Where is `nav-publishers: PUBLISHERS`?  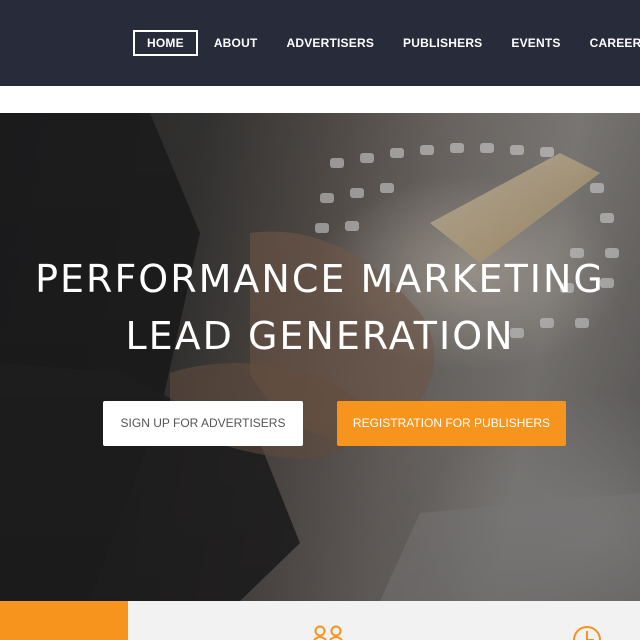
nav-publishers: PUBLISHERS is located at coordinates (442, 43).